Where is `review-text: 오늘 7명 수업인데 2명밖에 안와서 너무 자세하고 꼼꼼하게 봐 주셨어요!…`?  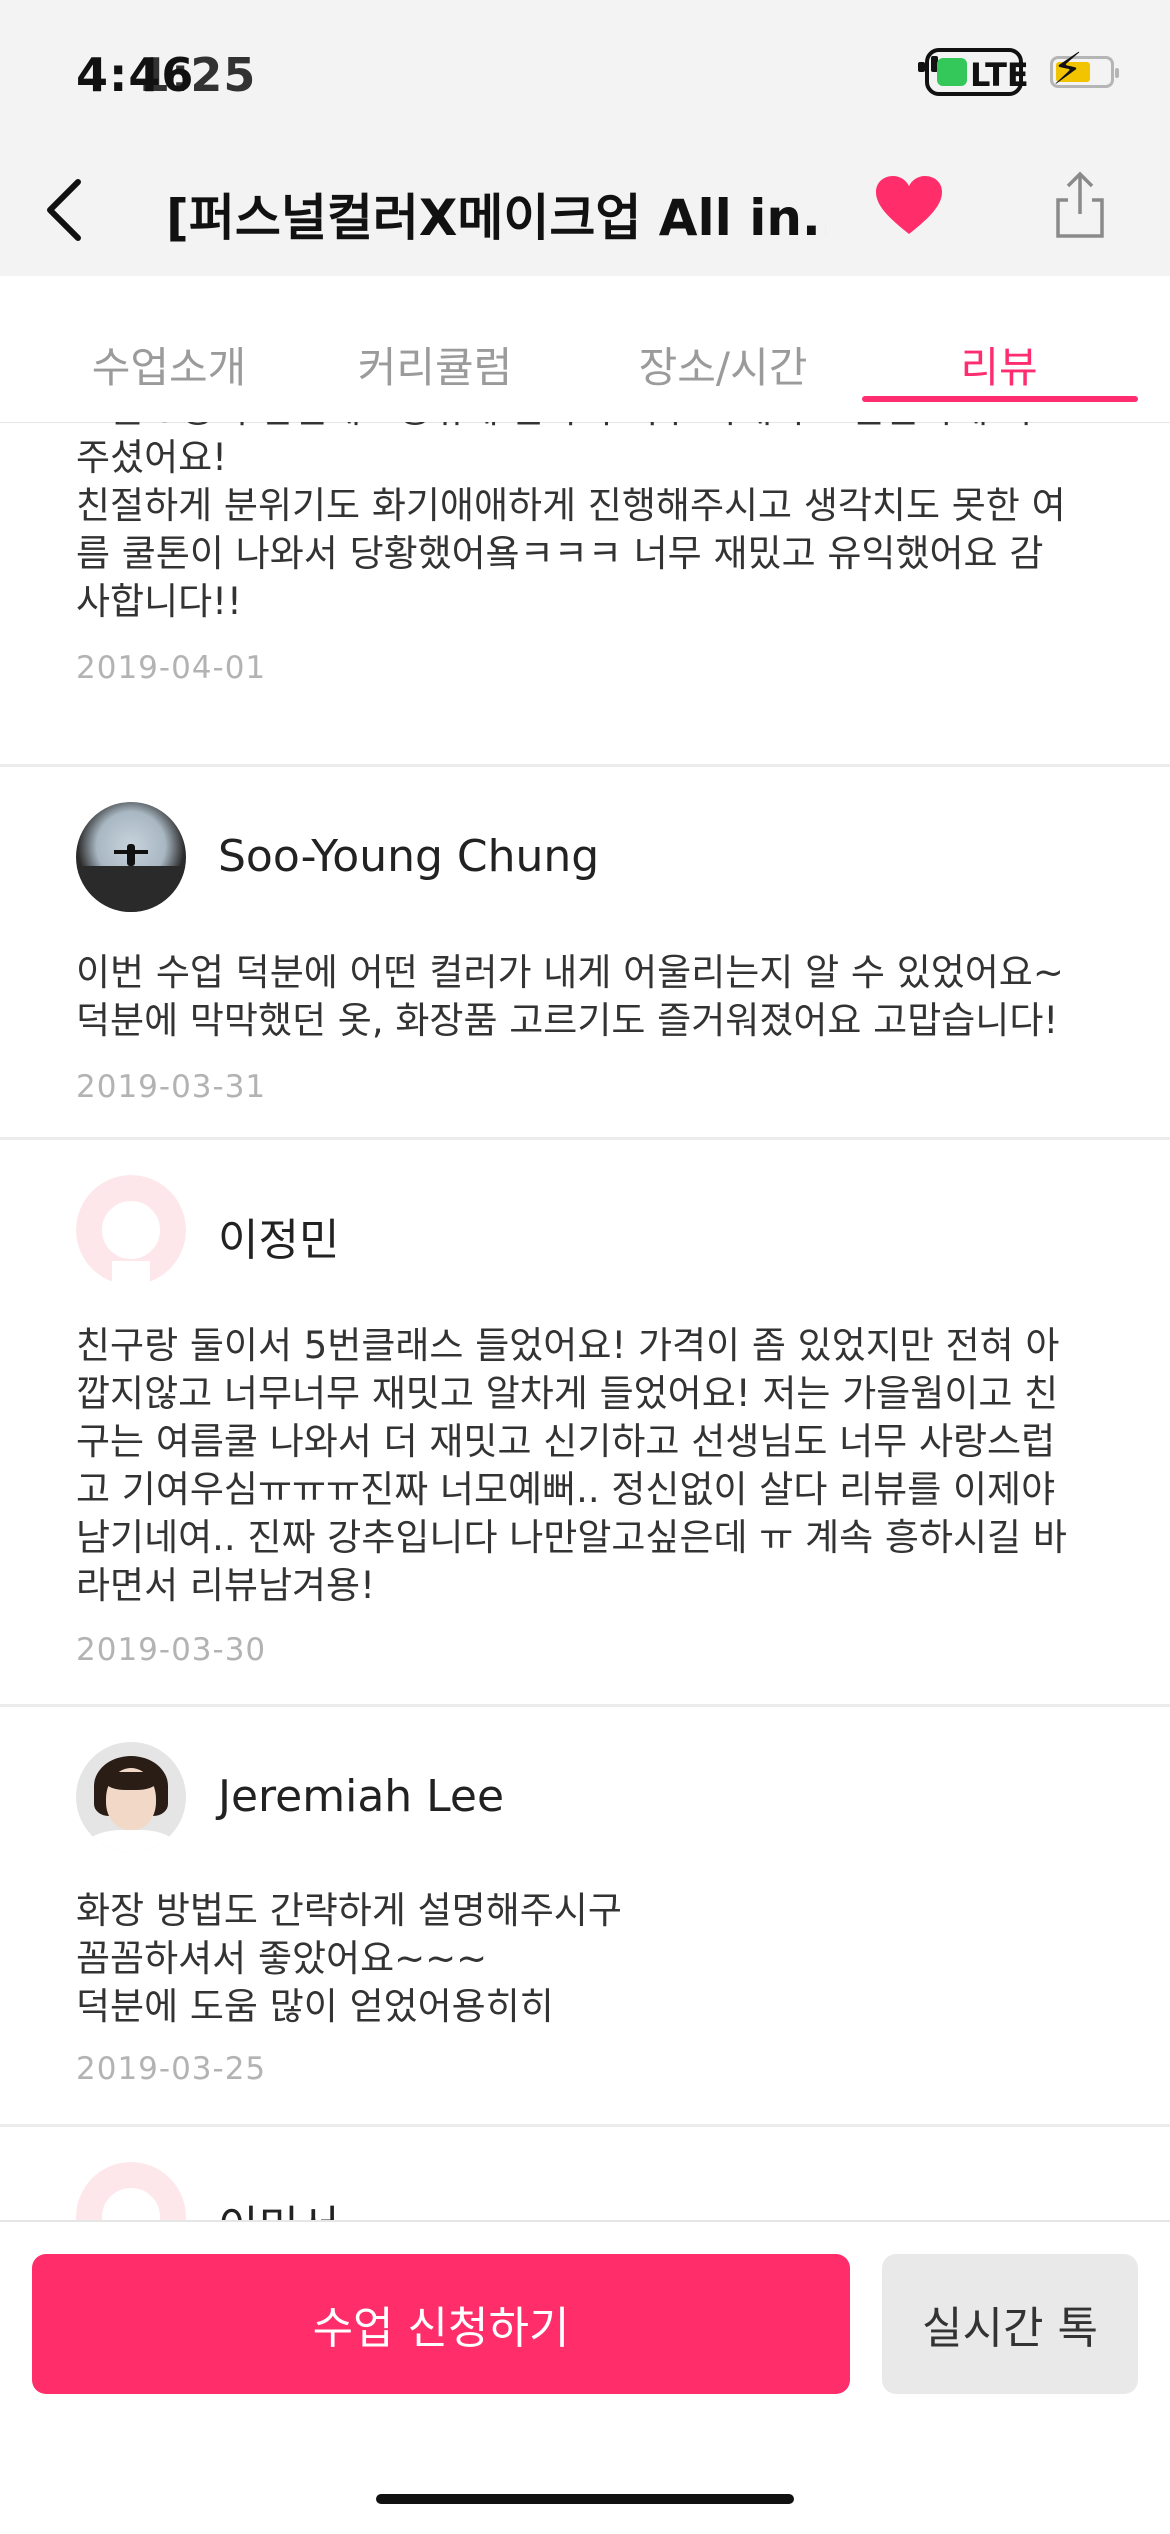 review-text: 오늘 7명 수업인데 2명밖에 안와서 너무 자세하고 꼼꼼하게 봐 주셨어요!… is located at coordinates (571, 522).